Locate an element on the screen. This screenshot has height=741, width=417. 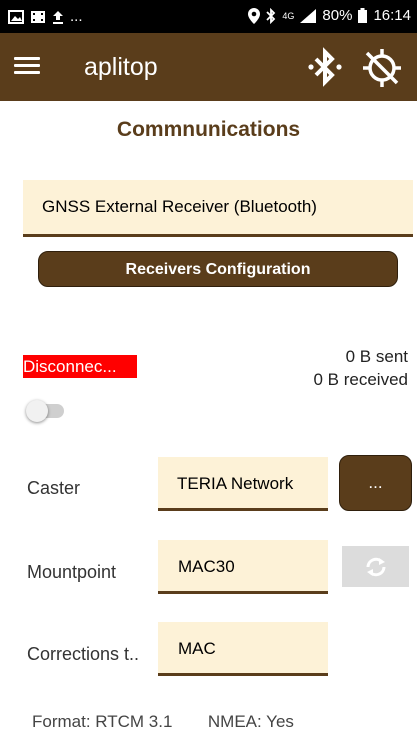
caster-label: Caster is located at coordinates (54, 488).